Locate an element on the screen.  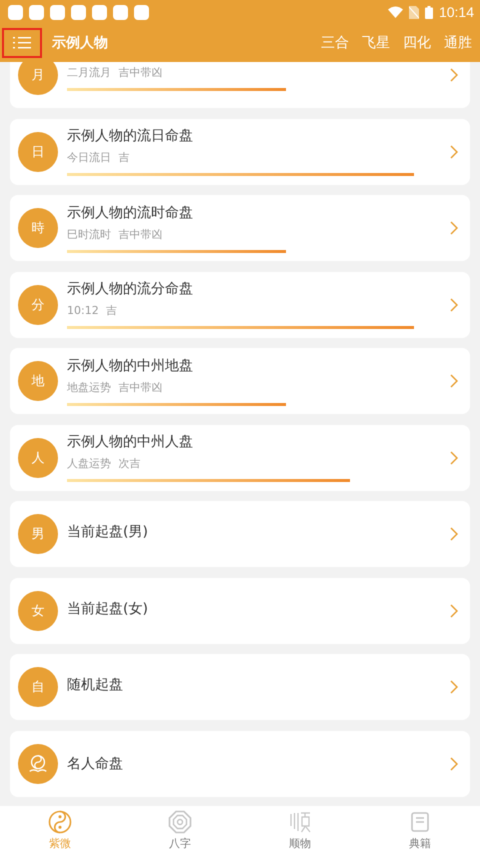
chart-list-item: 時 示例人物的流时命盘 巳时流时 吉中带凶 is located at coordinates (240, 228).